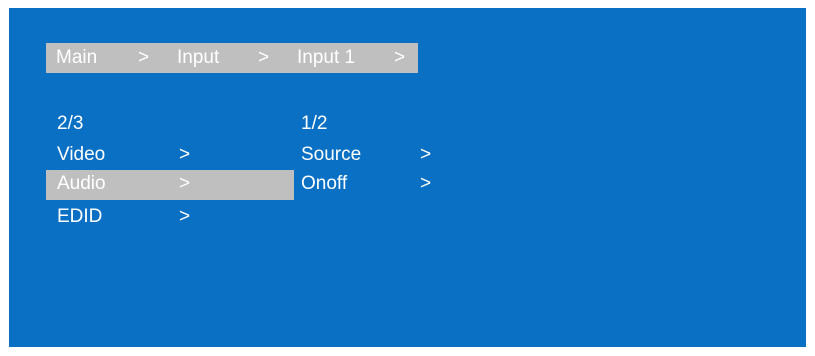 Image resolution: width=815 pixels, height=356 pixels. I want to click on menu-item-label: Onoff, so click(324, 183).